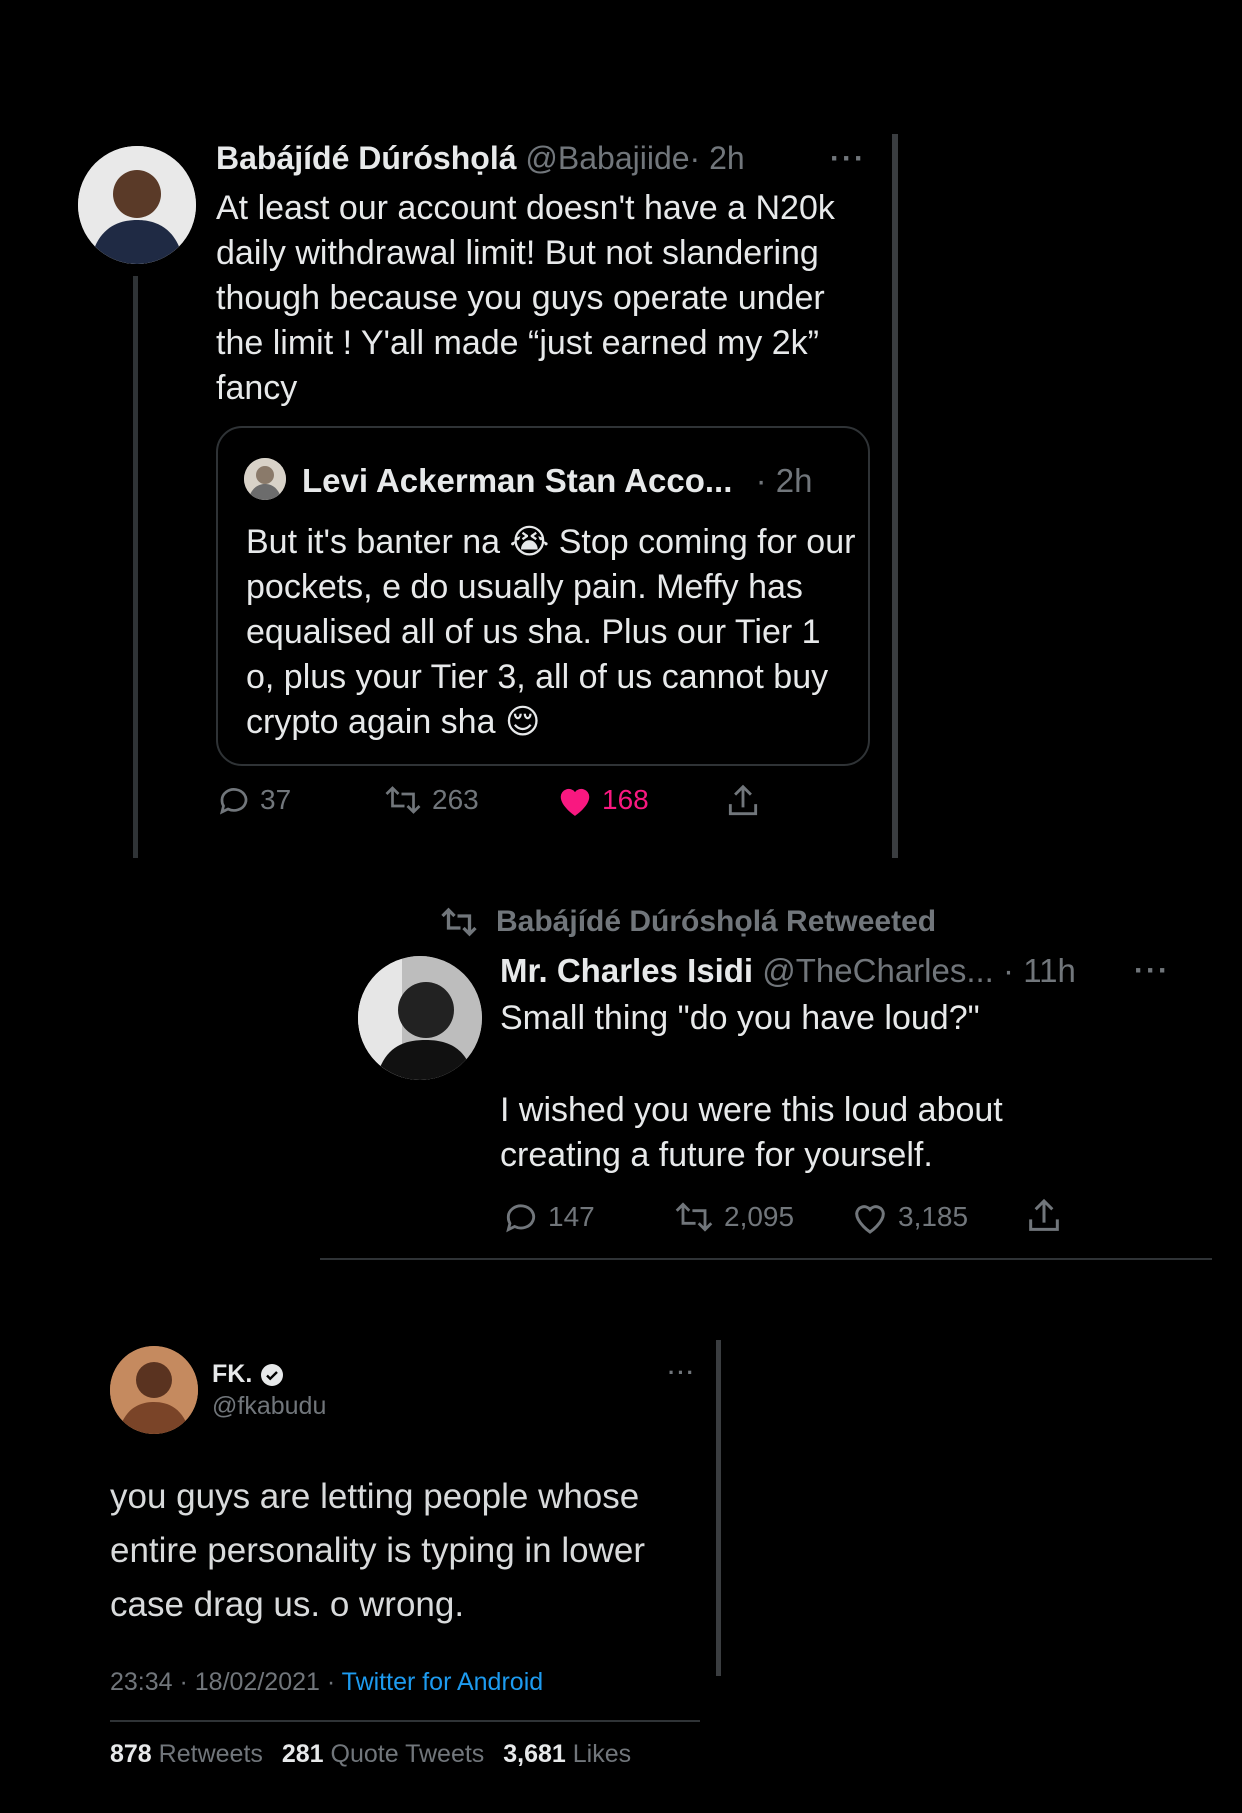 The image size is (1242, 1813). I want to click on tweet-meta: 23:34 · 18/02/2021 · Twitter for Android, so click(326, 1682).